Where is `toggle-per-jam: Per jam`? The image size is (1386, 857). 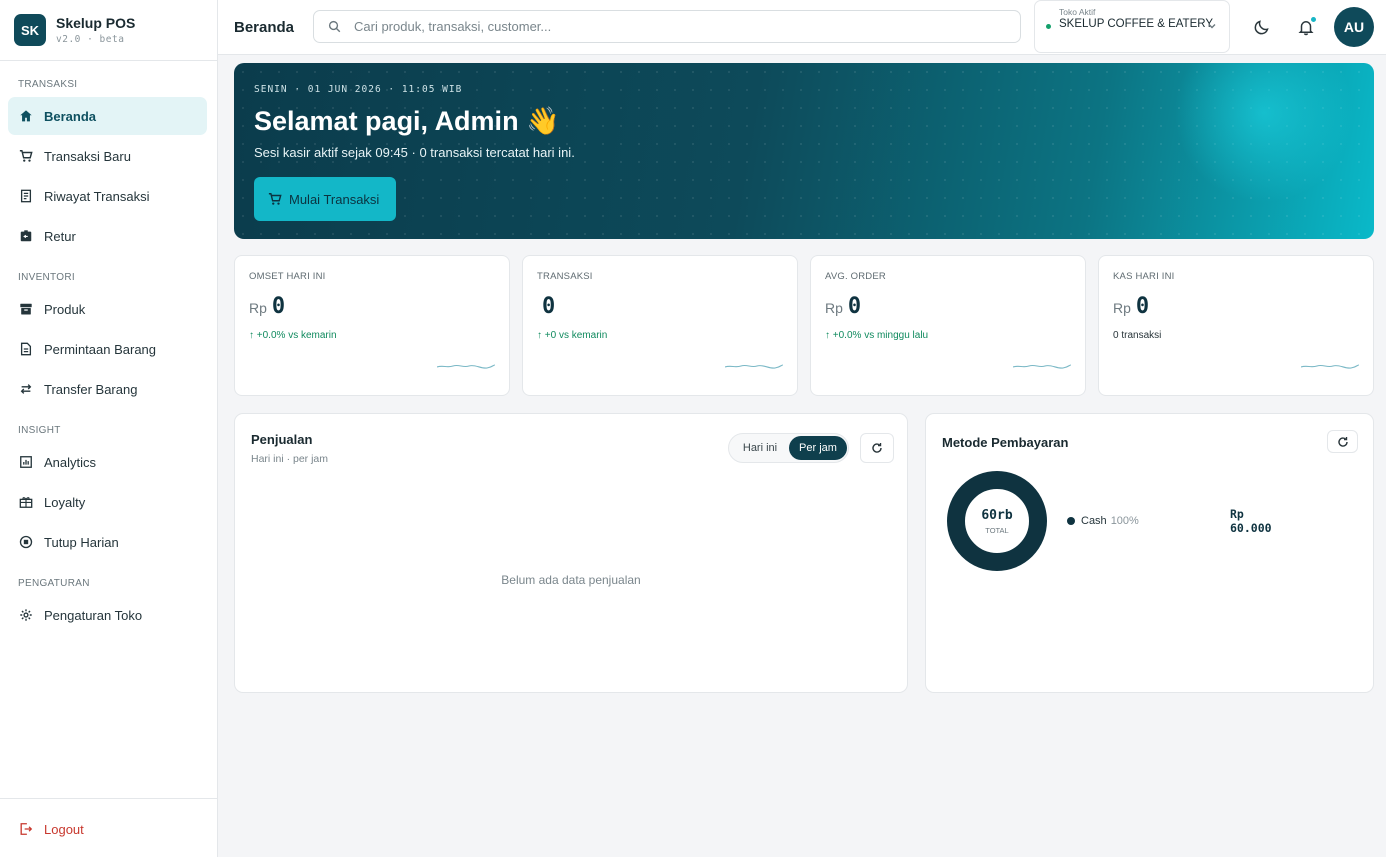 toggle-per-jam: Per jam is located at coordinates (818, 448).